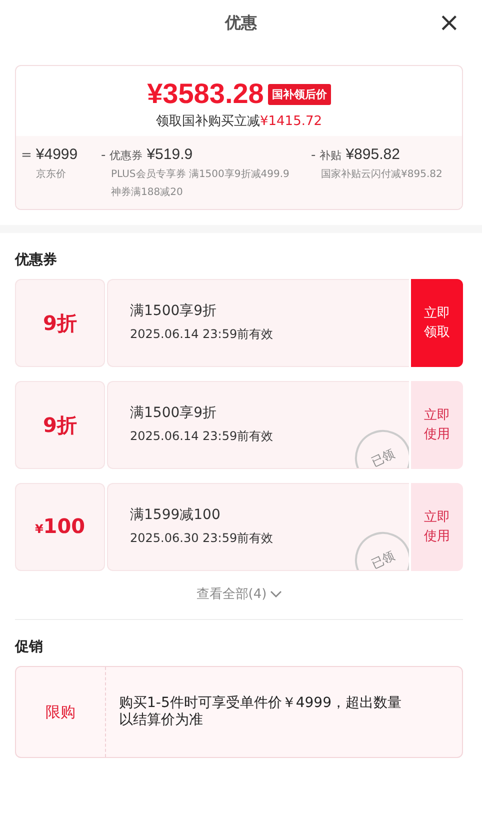  What do you see at coordinates (437, 323) in the screenshot?
I see `coupon-action-button: 立即领取` at bounding box center [437, 323].